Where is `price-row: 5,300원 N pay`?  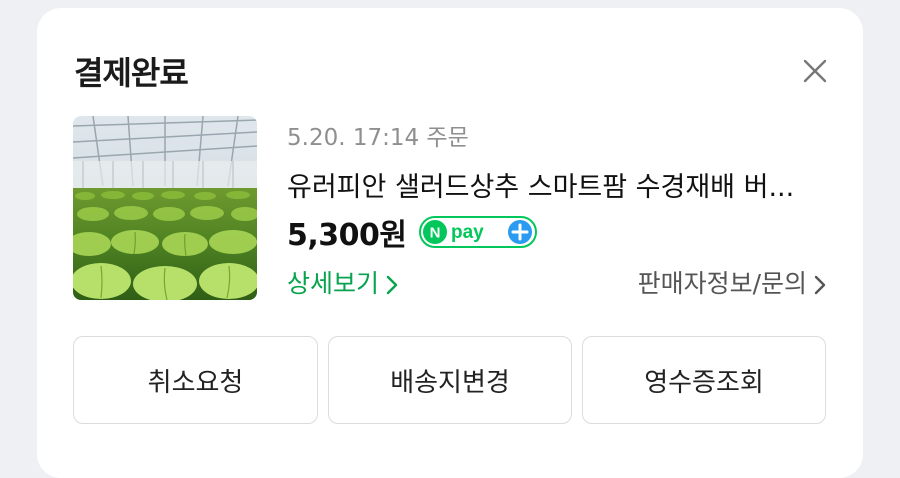
price-row: 5,300원 N pay is located at coordinates (412, 232).